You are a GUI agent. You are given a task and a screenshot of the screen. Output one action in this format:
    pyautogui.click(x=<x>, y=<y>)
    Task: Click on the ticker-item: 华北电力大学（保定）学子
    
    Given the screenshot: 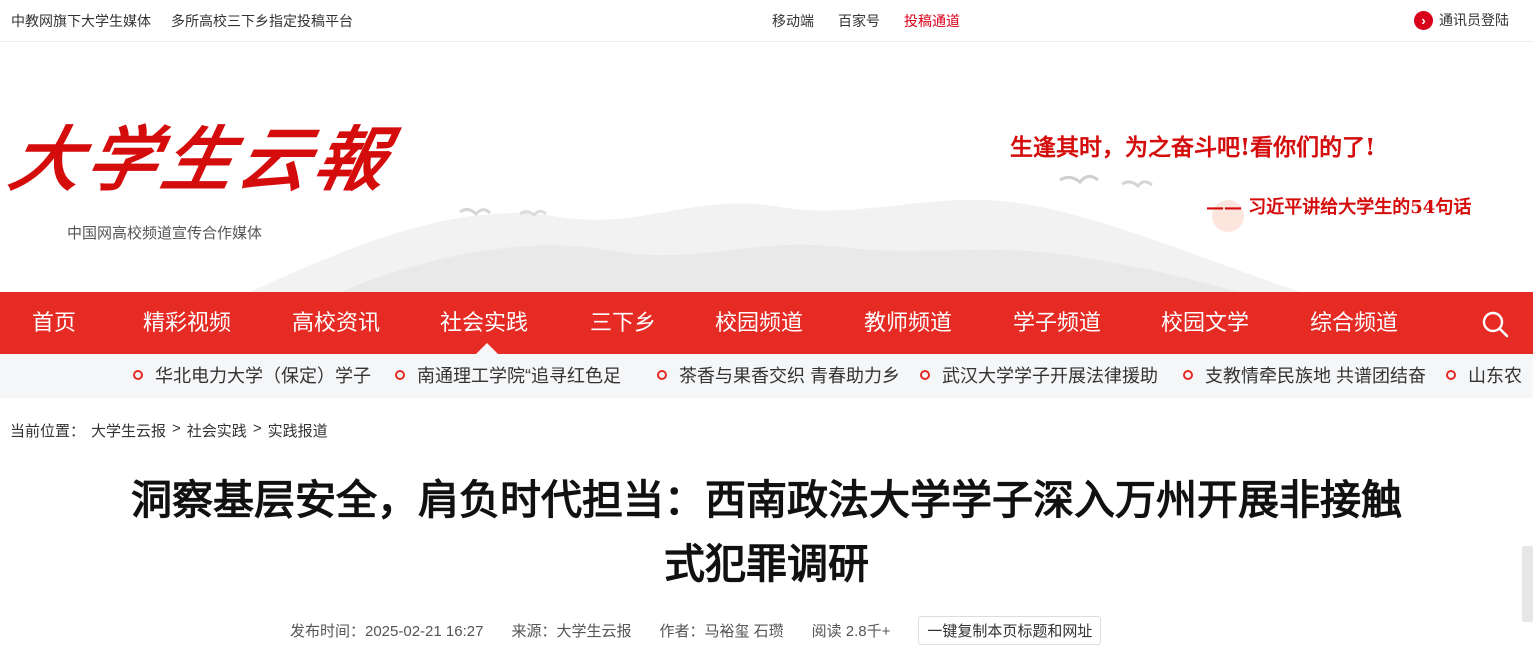 What is the action you would take?
    pyautogui.click(x=252, y=376)
    